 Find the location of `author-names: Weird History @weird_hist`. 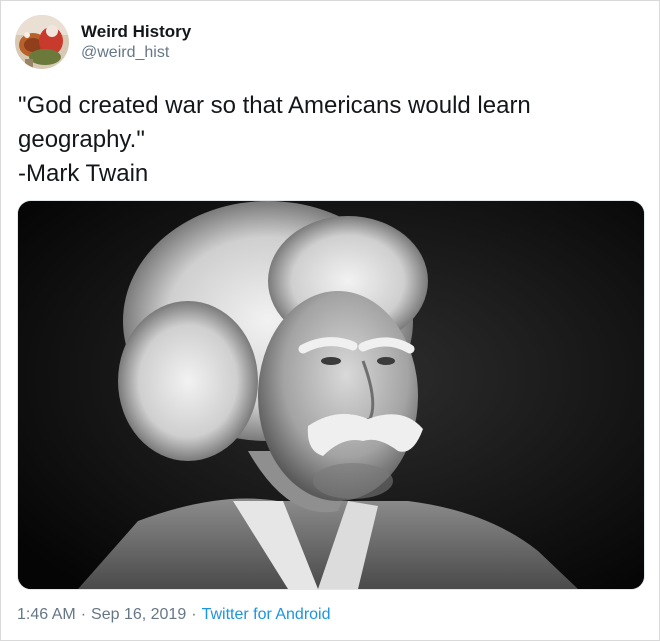

author-names: Weird History @weird_hist is located at coordinates (136, 42).